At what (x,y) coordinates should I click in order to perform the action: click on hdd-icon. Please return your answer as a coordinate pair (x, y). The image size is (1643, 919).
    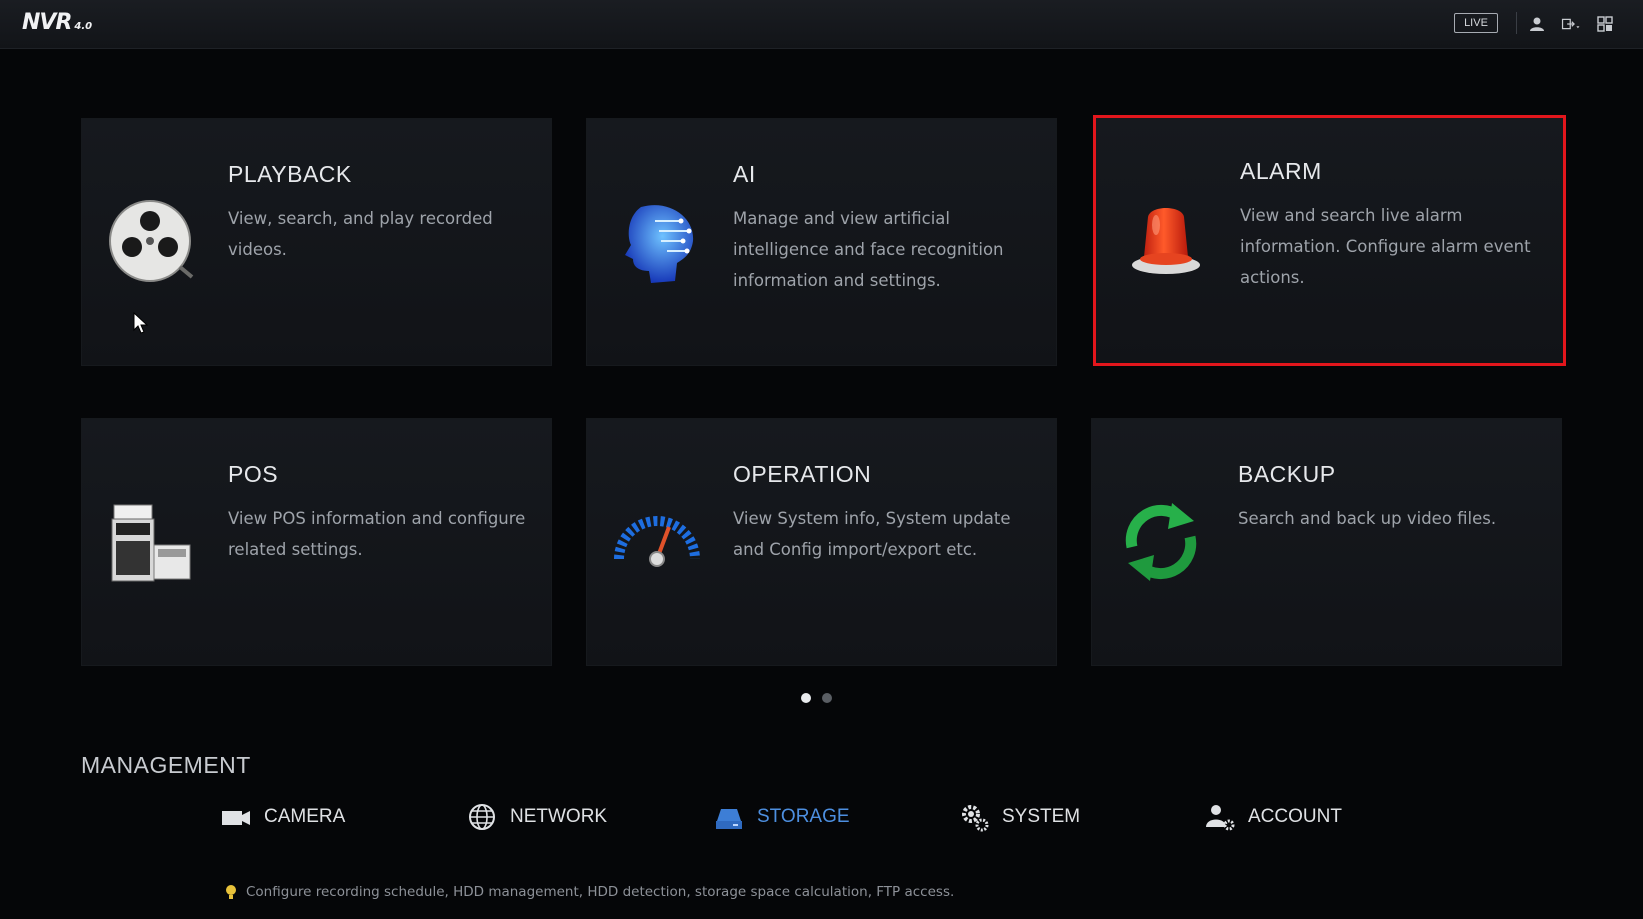
    Looking at the image, I should click on (729, 819).